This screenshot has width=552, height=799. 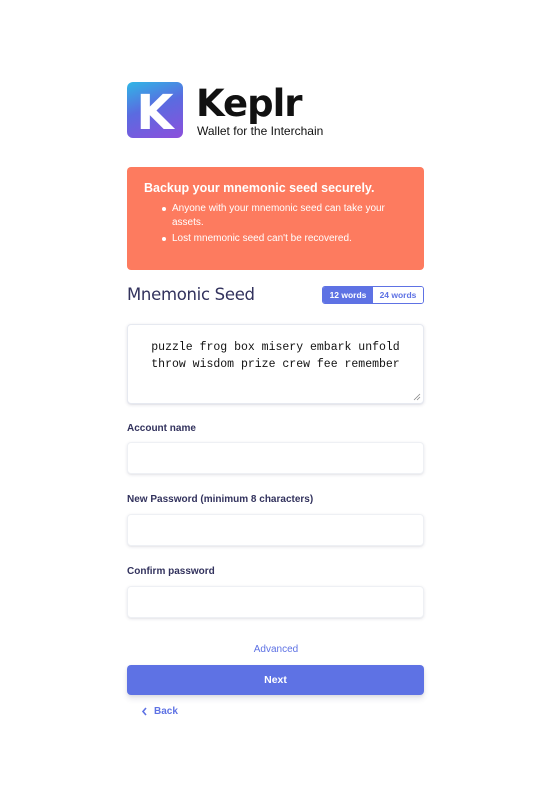 What do you see at coordinates (166, 711) in the screenshot?
I see `back-label: Back` at bounding box center [166, 711].